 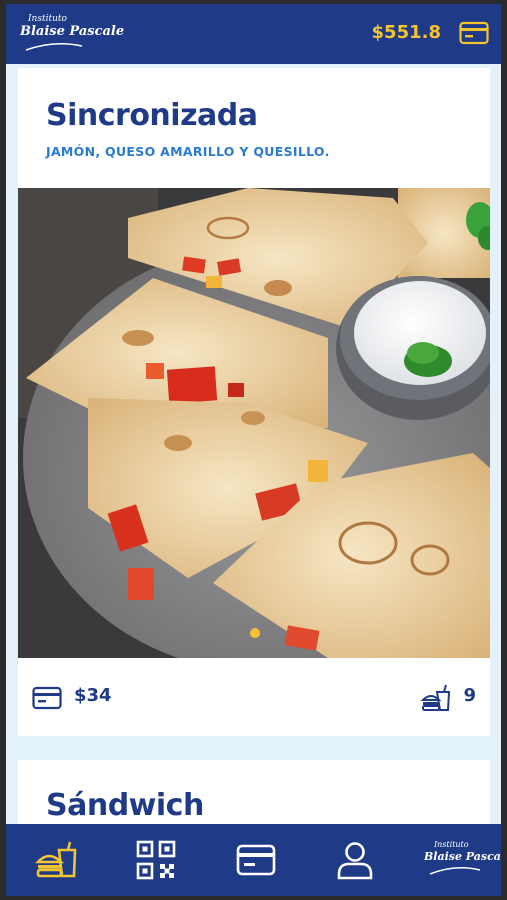 What do you see at coordinates (156, 860) in the screenshot?
I see `qr-code-icon` at bounding box center [156, 860].